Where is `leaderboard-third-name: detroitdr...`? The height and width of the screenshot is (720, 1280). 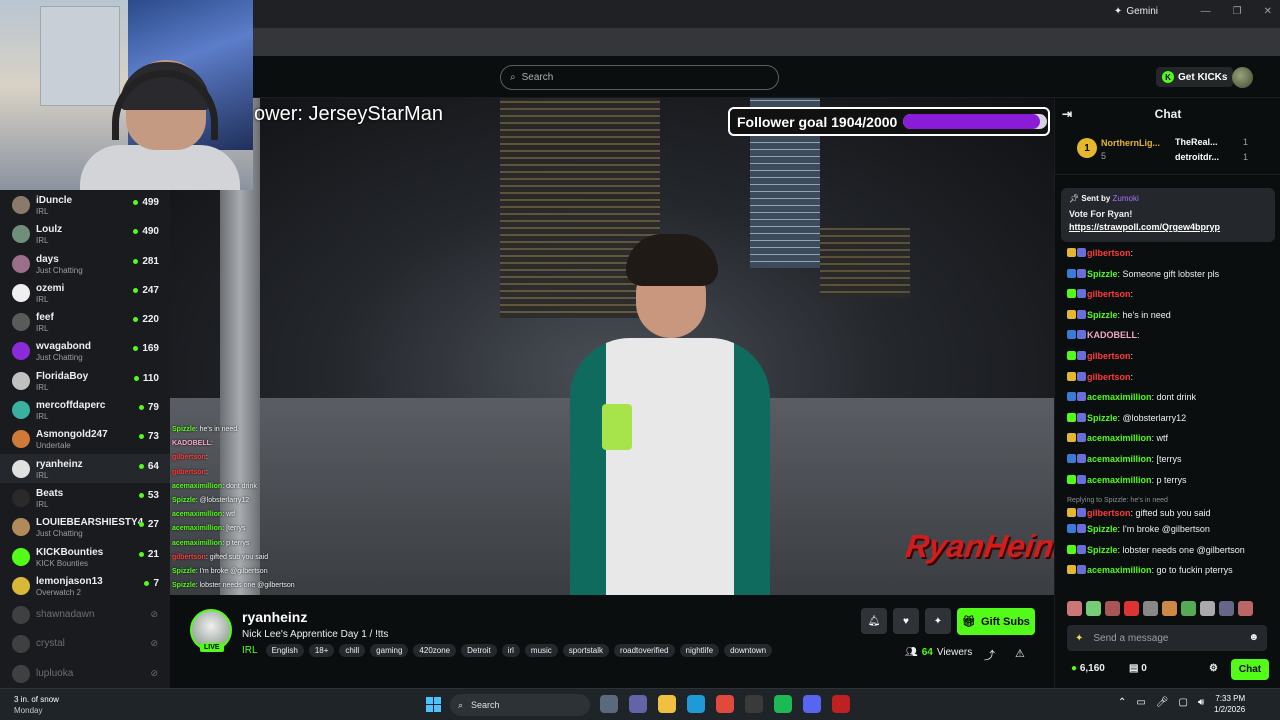
leaderboard-third-name: detroitdr... is located at coordinates (1197, 157).